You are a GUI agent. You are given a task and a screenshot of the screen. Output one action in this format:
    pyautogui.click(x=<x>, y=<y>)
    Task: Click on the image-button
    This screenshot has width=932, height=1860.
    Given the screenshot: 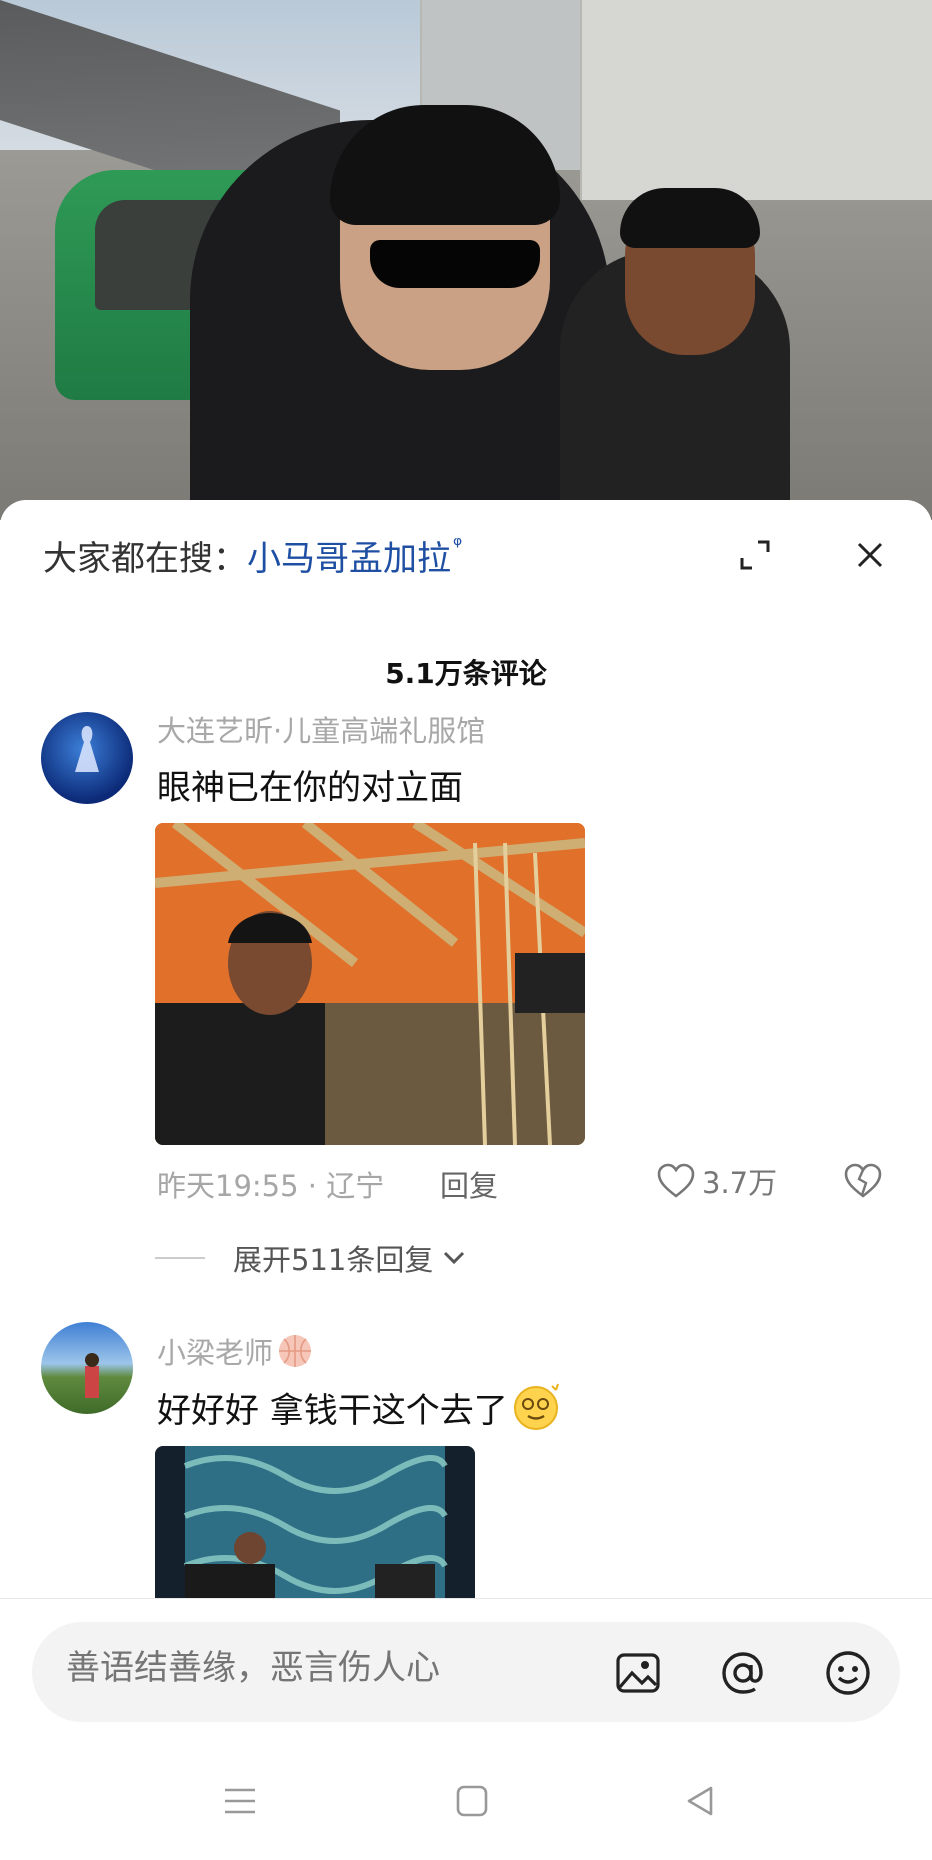 What is the action you would take?
    pyautogui.click(x=638, y=1673)
    